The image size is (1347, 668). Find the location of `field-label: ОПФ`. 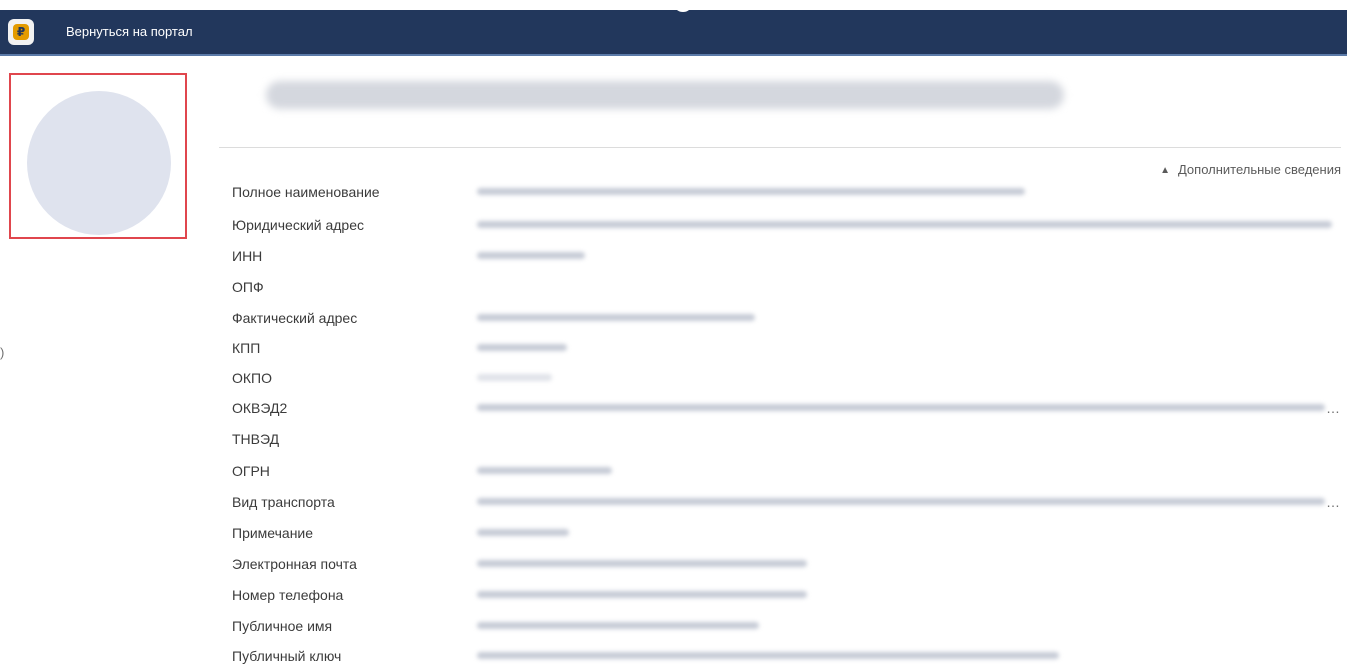

field-label: ОПФ is located at coordinates (248, 287).